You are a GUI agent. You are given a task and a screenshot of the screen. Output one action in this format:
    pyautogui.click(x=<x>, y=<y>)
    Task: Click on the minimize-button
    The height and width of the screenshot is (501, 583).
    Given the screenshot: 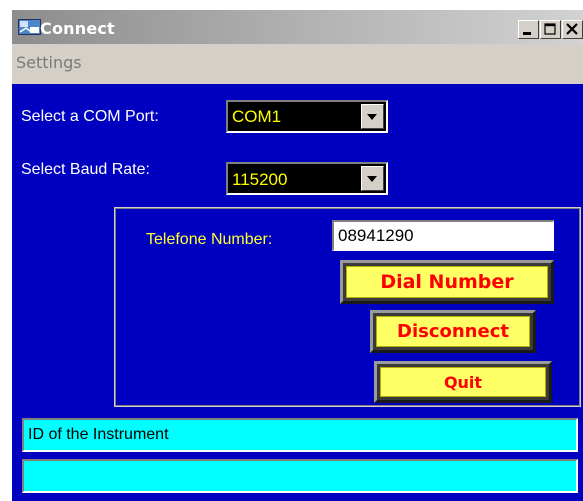 What is the action you would take?
    pyautogui.click(x=528, y=29)
    